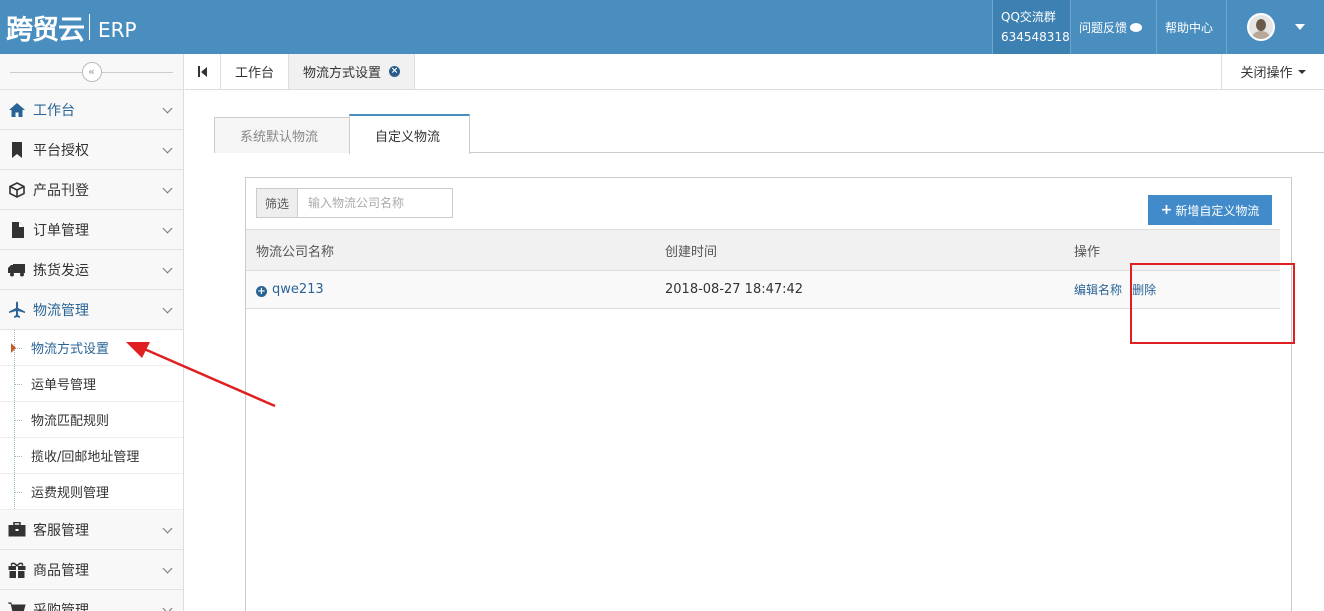  I want to click on sidebar-item-product-listing: 产品刊登, so click(91, 190).